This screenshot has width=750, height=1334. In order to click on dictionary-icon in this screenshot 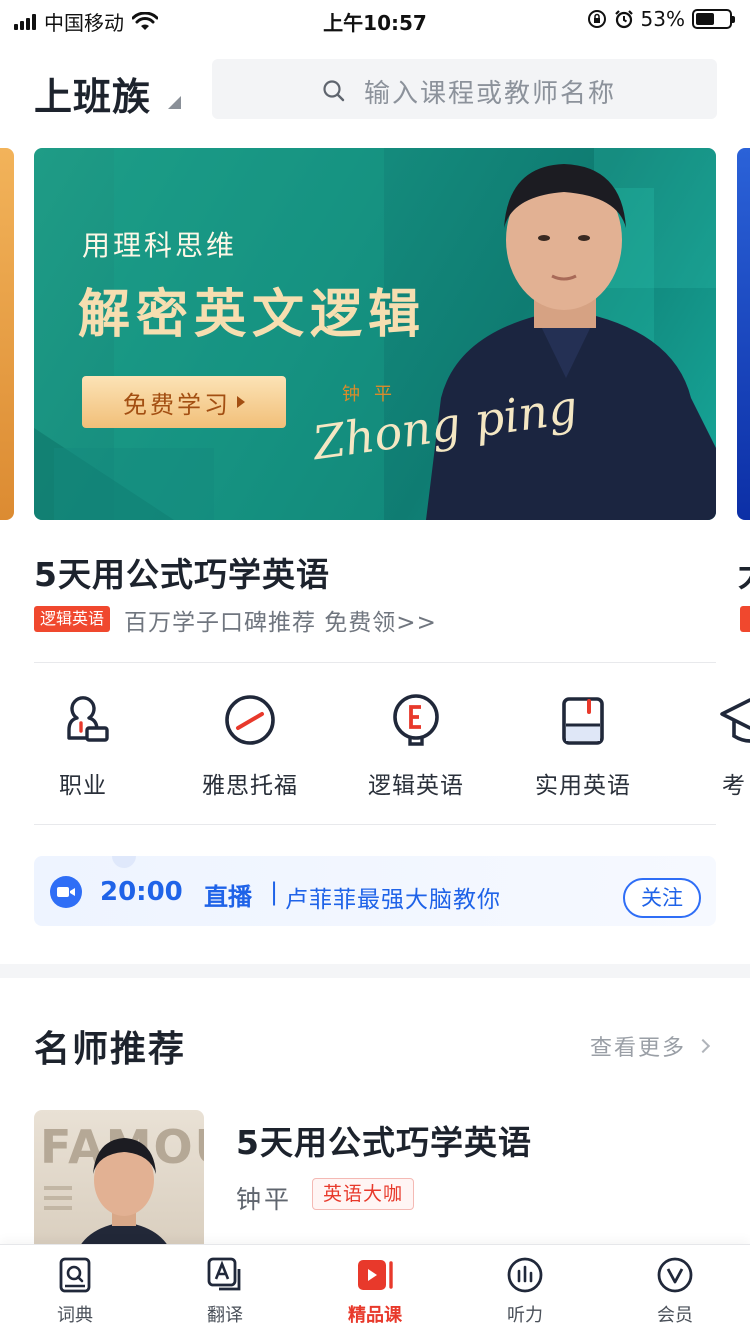, I will do `click(75, 1275)`.